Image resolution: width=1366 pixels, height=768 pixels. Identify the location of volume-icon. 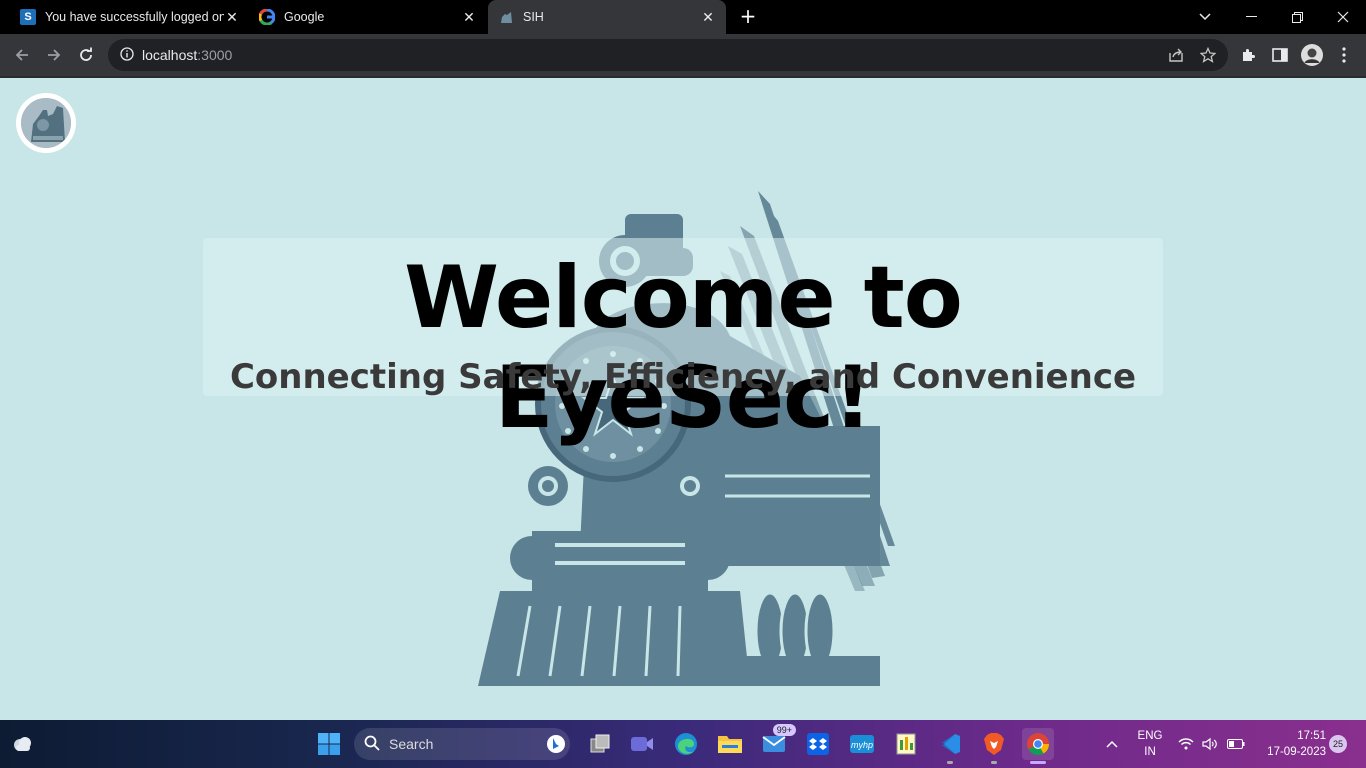
(1210, 744).